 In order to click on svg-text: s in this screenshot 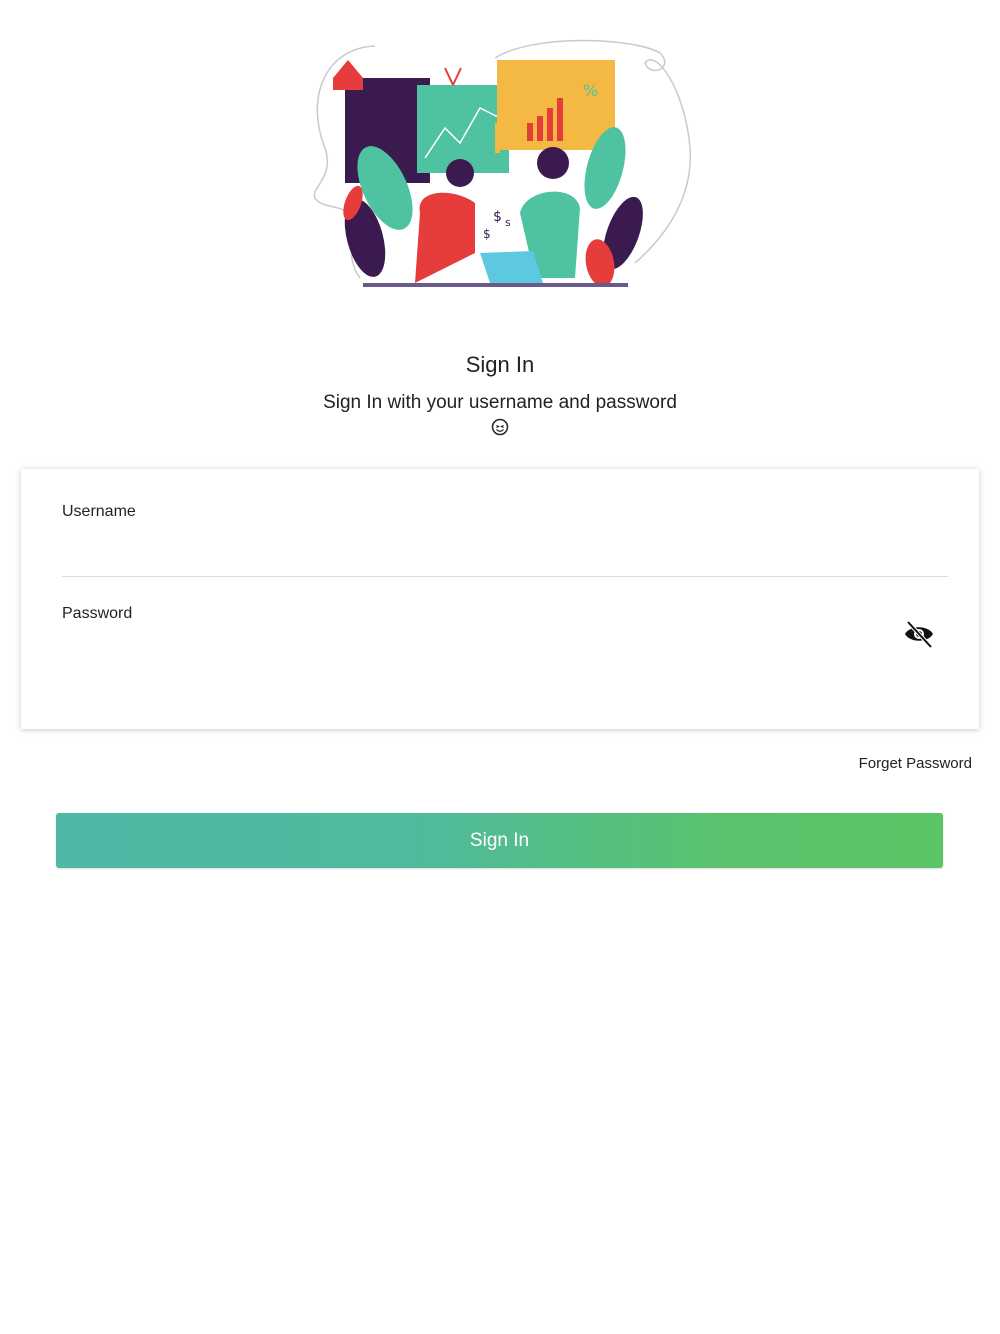, I will do `click(508, 222)`.